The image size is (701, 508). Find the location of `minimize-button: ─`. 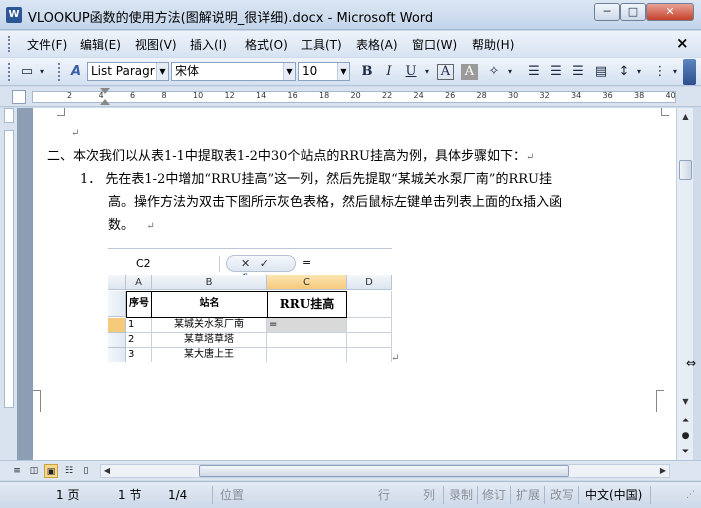

minimize-button: ─ is located at coordinates (607, 12).